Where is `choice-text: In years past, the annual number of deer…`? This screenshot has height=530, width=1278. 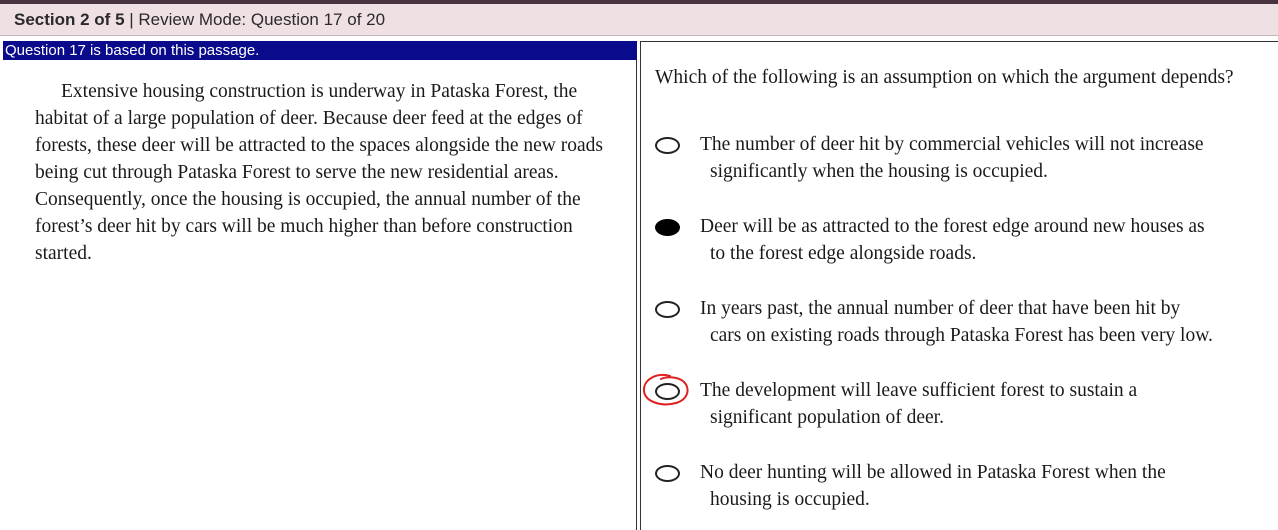 choice-text: In years past, the annual number of deer… is located at coordinates (985, 322).